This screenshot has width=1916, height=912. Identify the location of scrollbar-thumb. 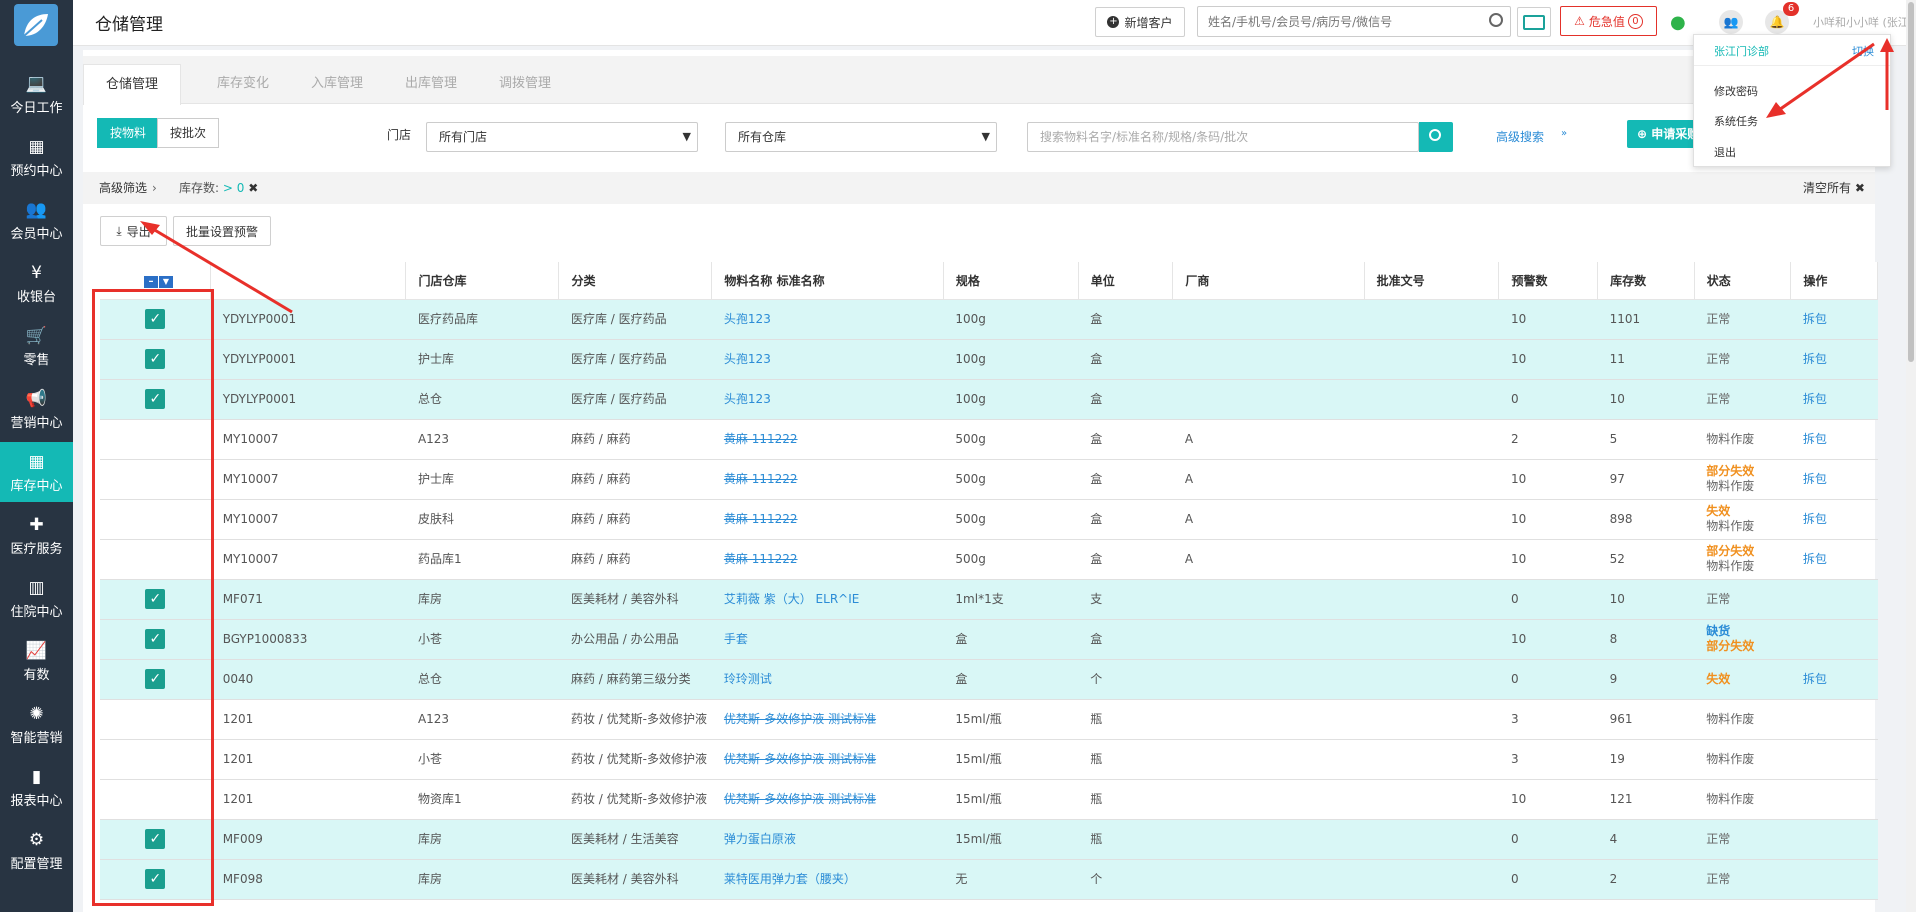
(1911, 182).